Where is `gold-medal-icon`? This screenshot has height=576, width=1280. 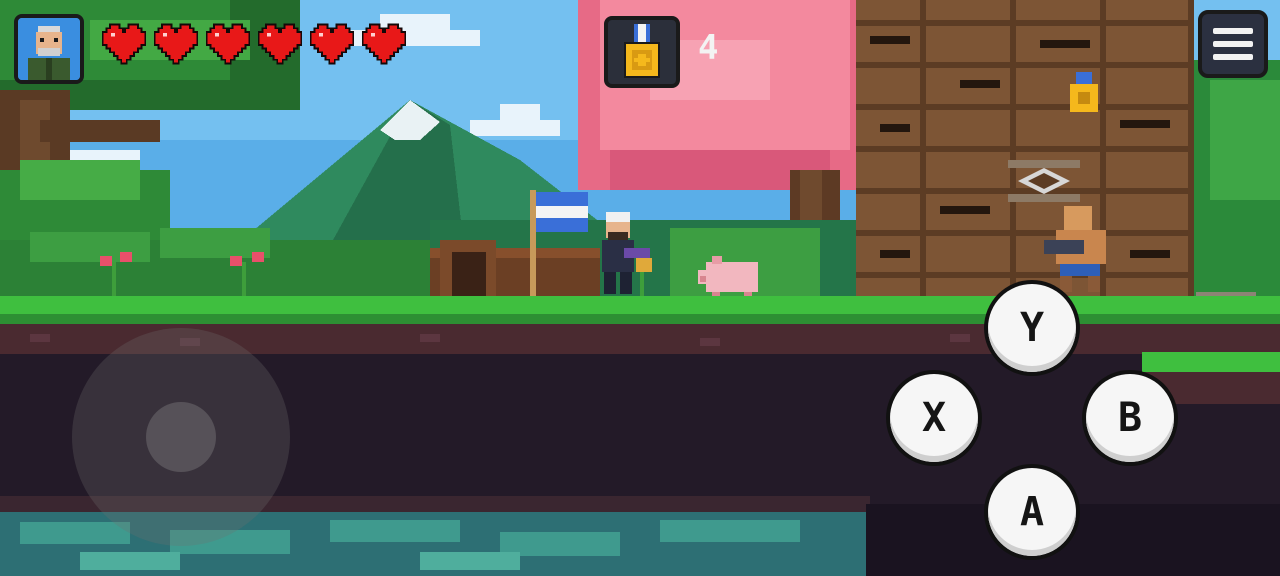 gold-medal-icon is located at coordinates (642, 51).